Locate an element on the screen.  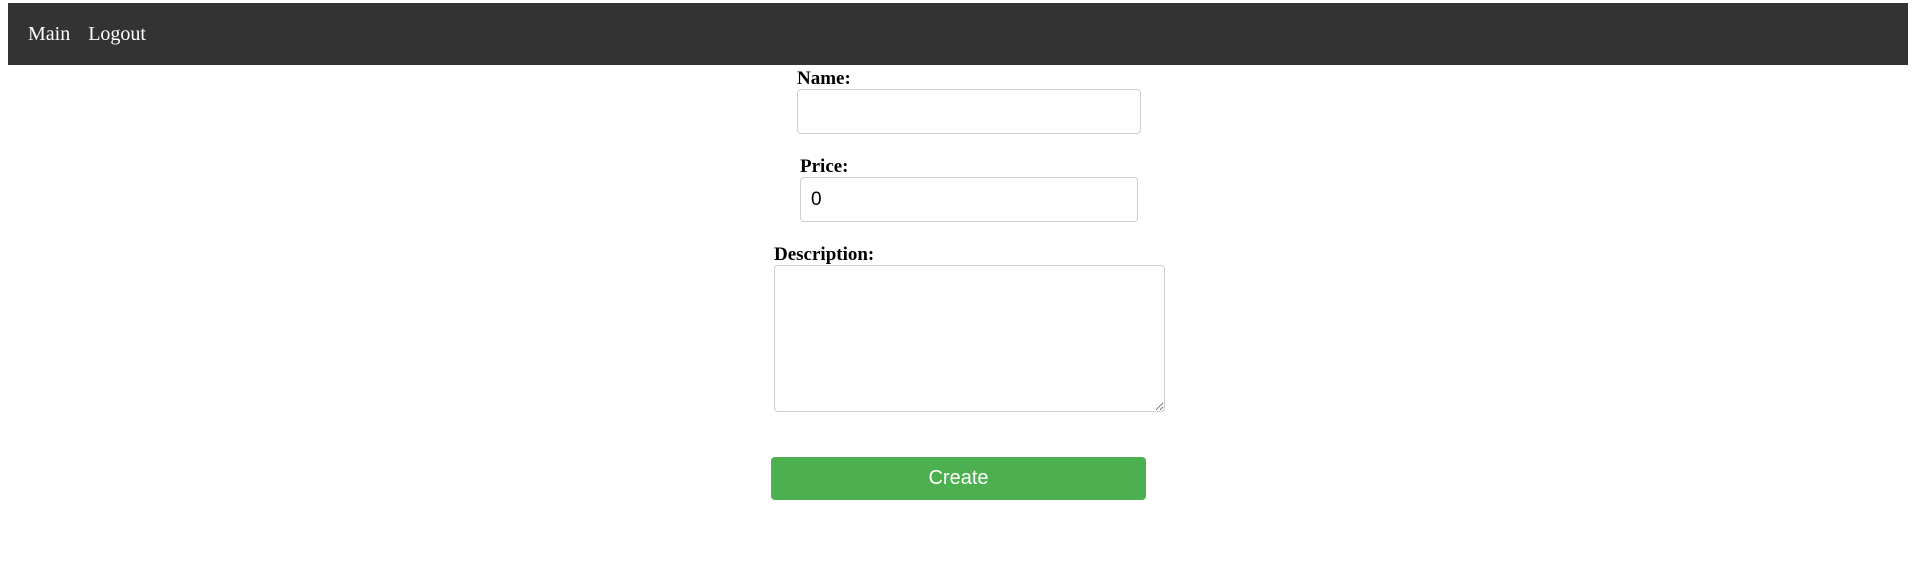
name-label: Name: is located at coordinates (824, 78).